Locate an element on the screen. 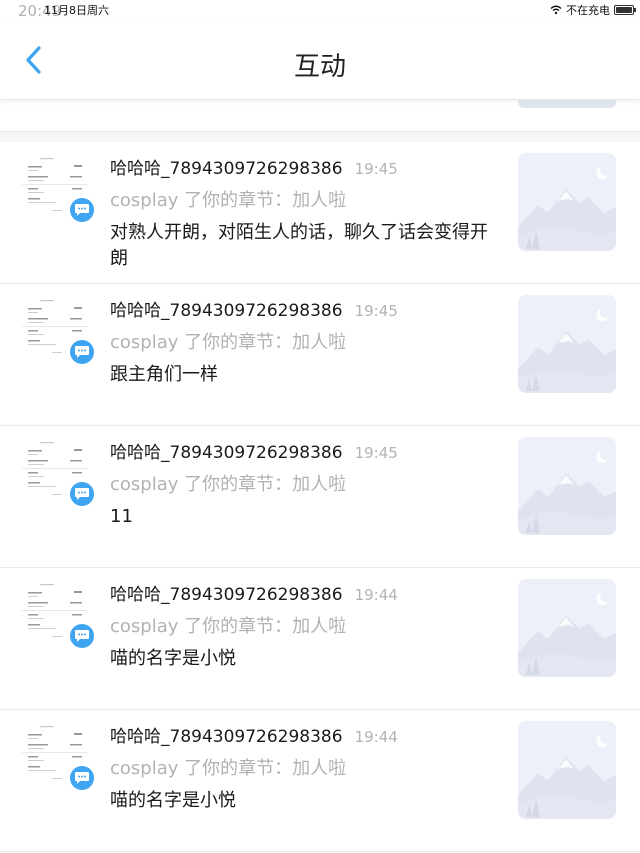 The height and width of the screenshot is (853, 640). navigation-bar: 互动 is located at coordinates (320, 59).